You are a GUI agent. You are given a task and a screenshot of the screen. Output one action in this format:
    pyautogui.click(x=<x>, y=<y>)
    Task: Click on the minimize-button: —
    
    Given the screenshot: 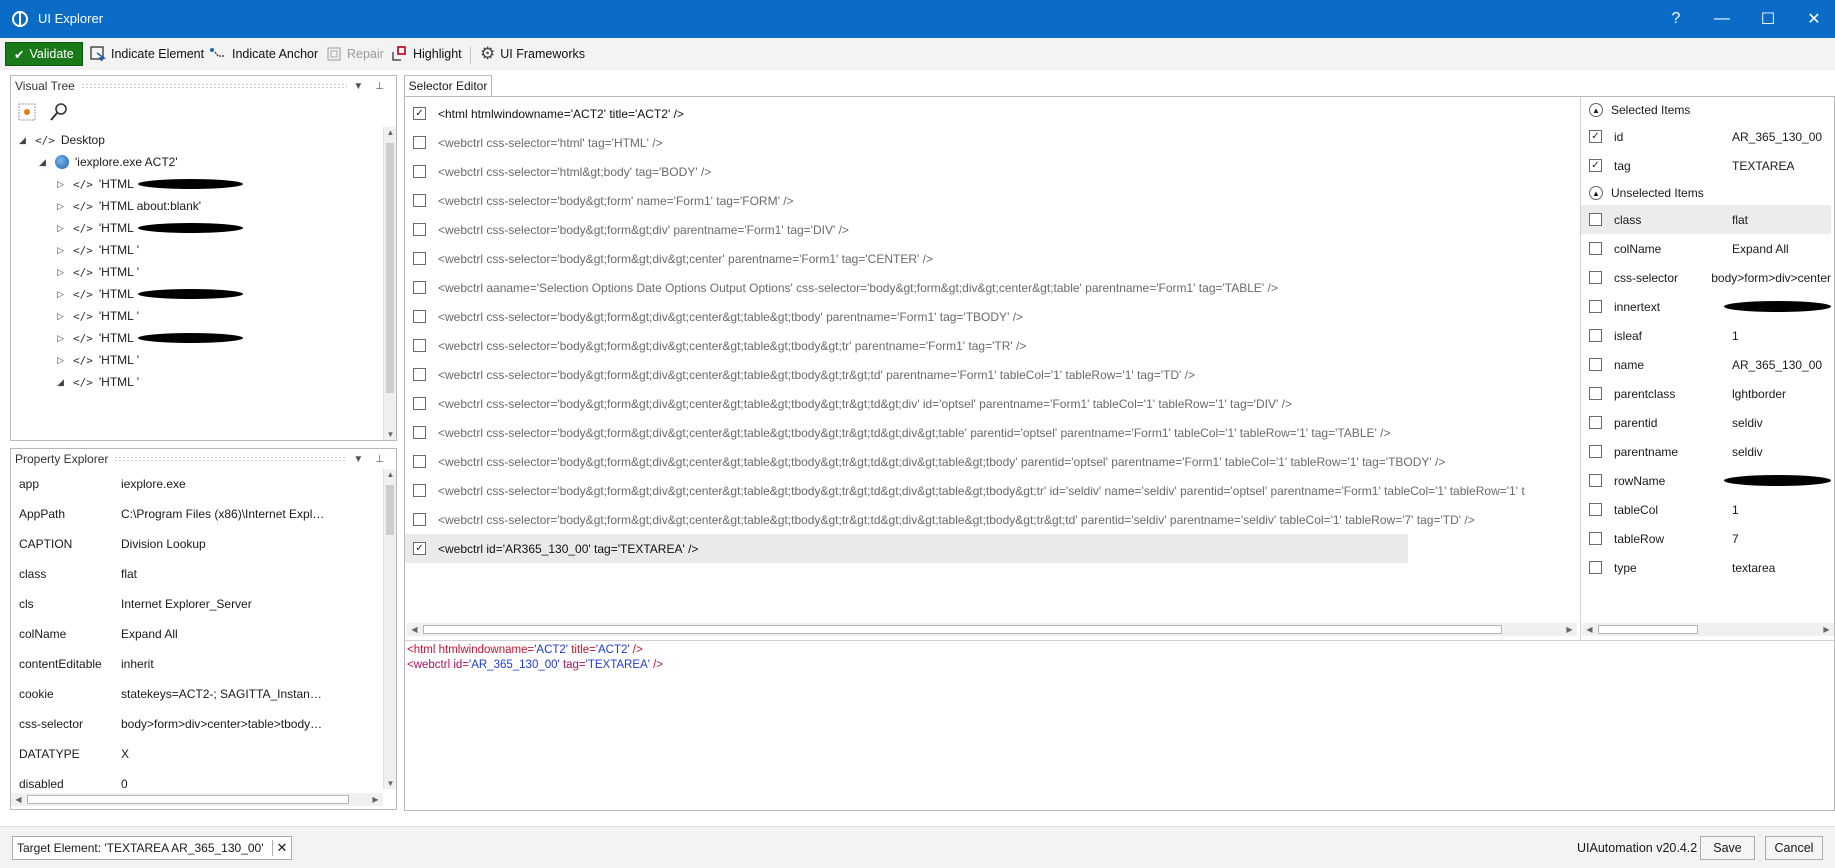 What is the action you would take?
    pyautogui.click(x=1722, y=19)
    